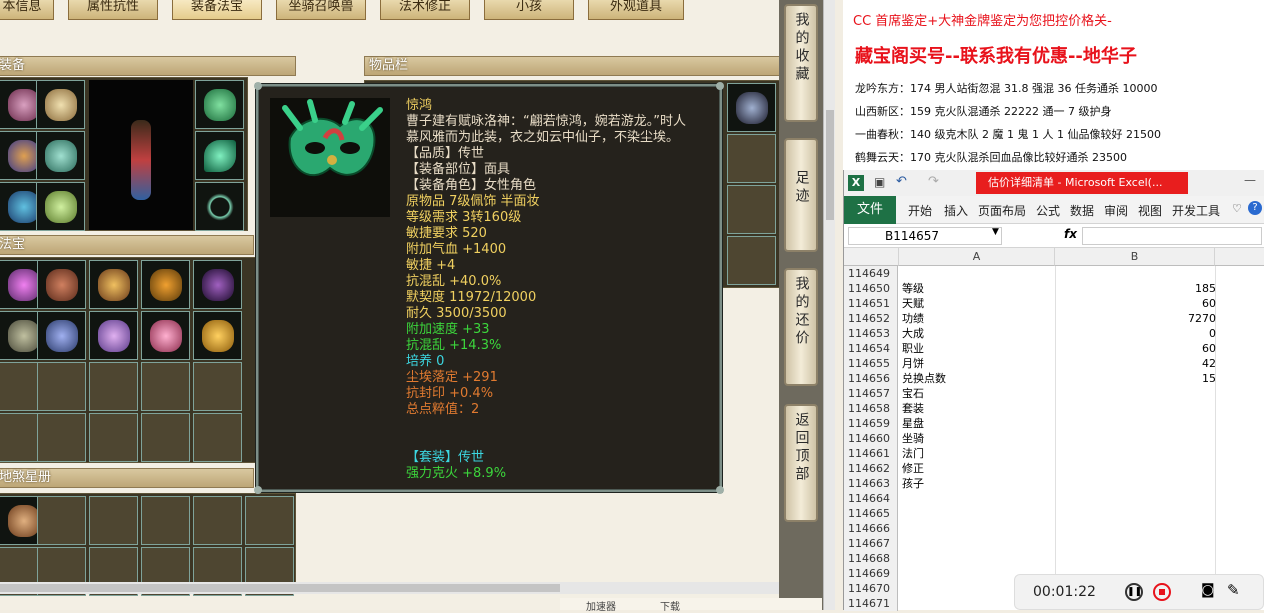 The image size is (1264, 613). What do you see at coordinates (913, 333) in the screenshot?
I see `cell-a: 大成` at bounding box center [913, 333].